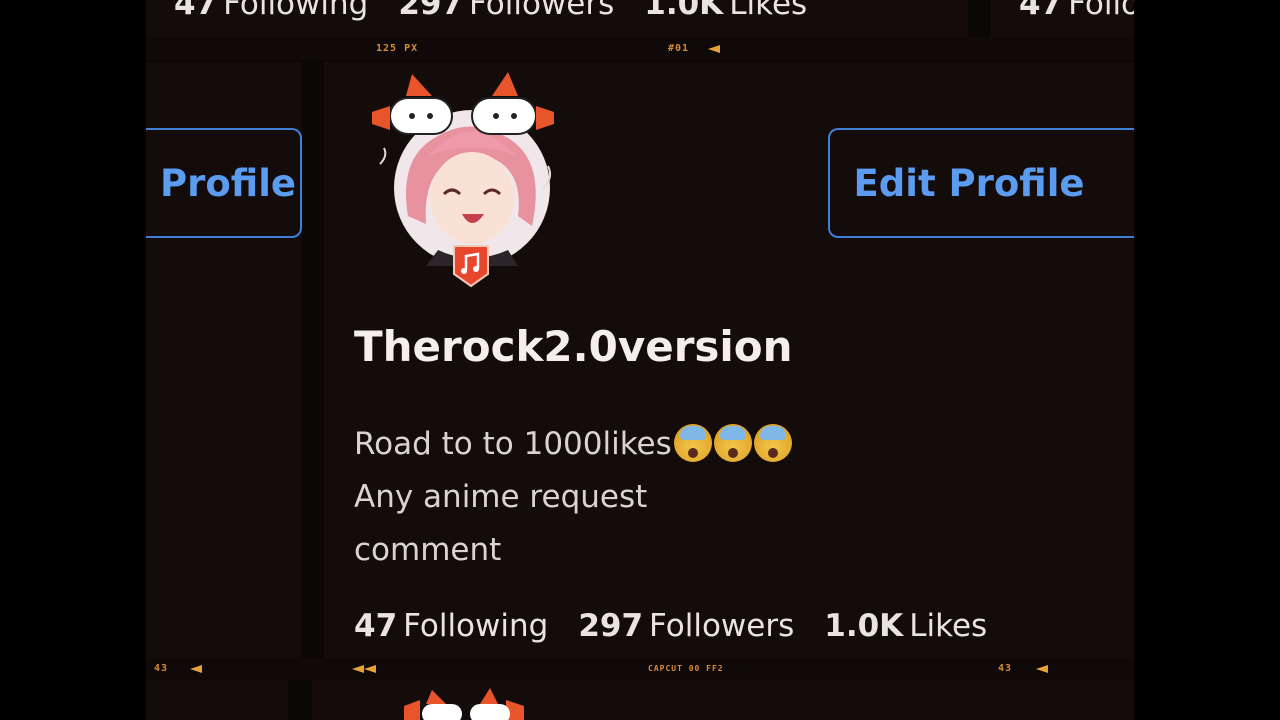 This screenshot has height=720, width=1280. I want to click on followers-label: Followers, so click(721, 626).